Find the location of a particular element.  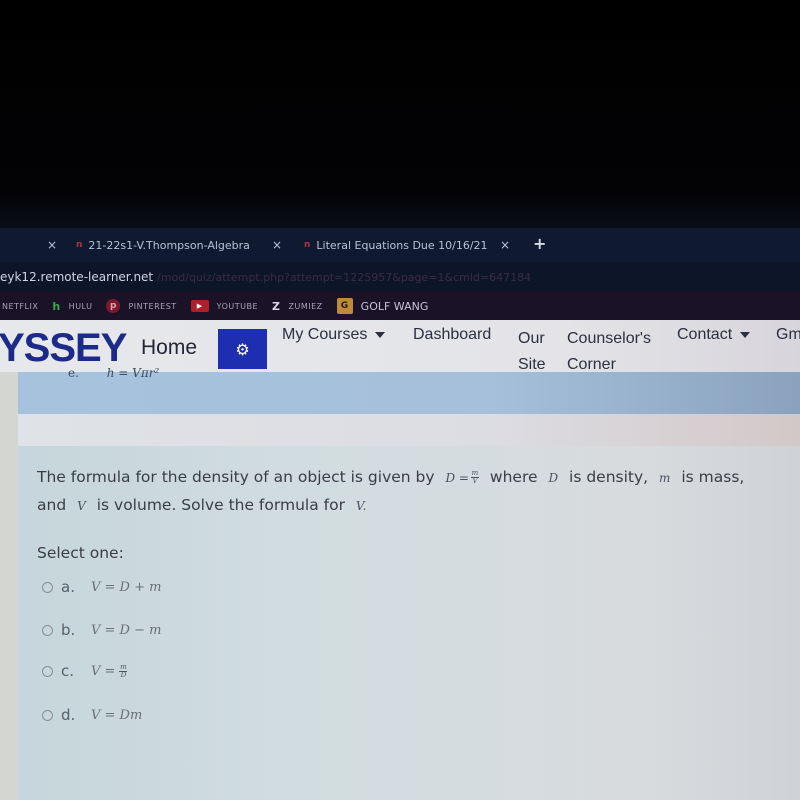

option-letter: d. is located at coordinates (68, 715).